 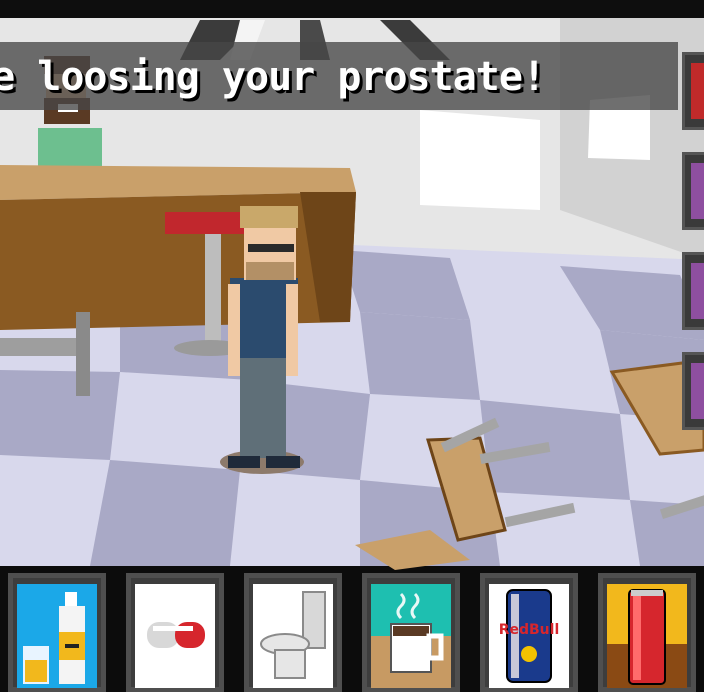 I want to click on pill-icon, so click(x=175, y=636).